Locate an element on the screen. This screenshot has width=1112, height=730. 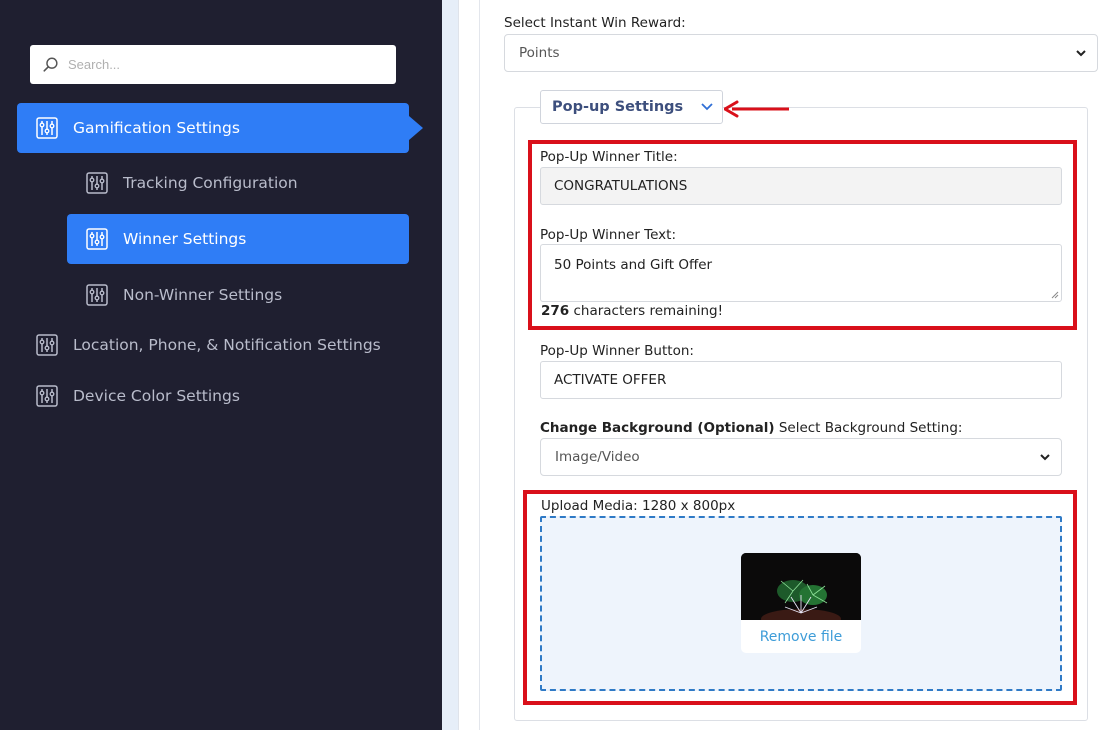
sidebar-item-winner-settings: Winner Settings is located at coordinates (238, 239).